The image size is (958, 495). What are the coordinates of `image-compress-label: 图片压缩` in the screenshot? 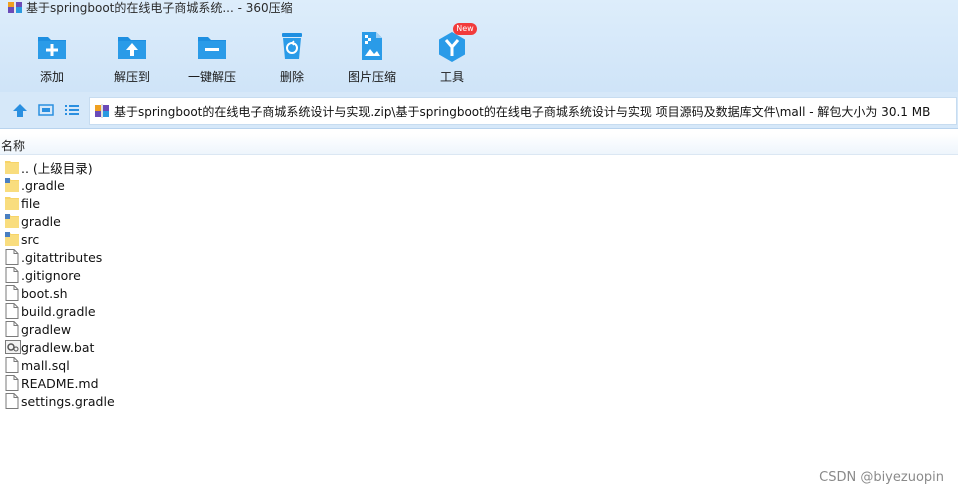 It's located at (371, 77).